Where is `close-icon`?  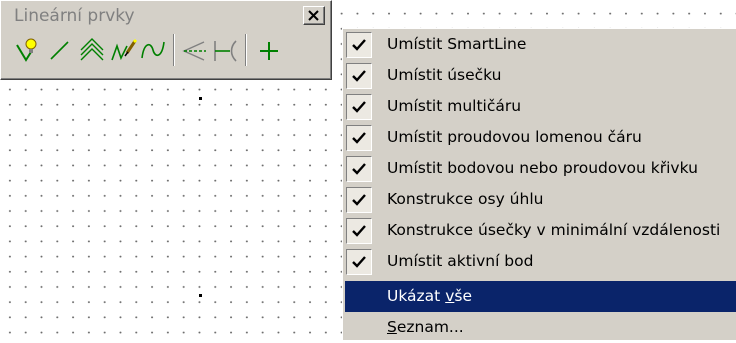 close-icon is located at coordinates (313, 15).